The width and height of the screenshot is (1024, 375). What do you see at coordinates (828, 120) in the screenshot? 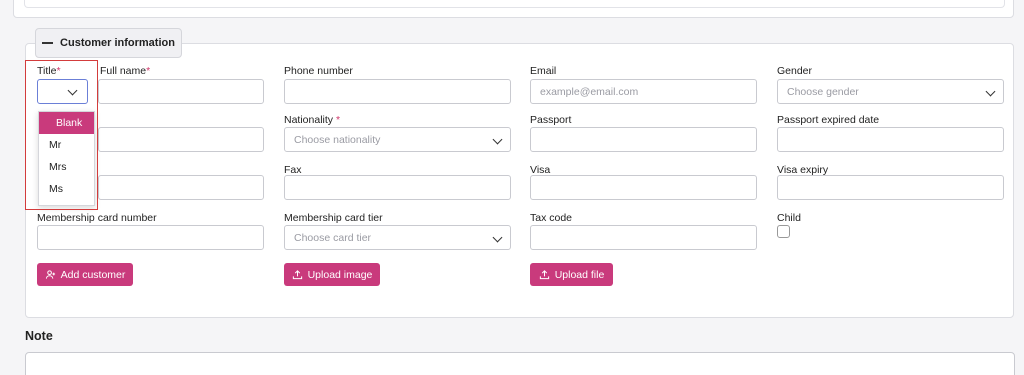
I see `passport-expiry-label: Passport expired date` at bounding box center [828, 120].